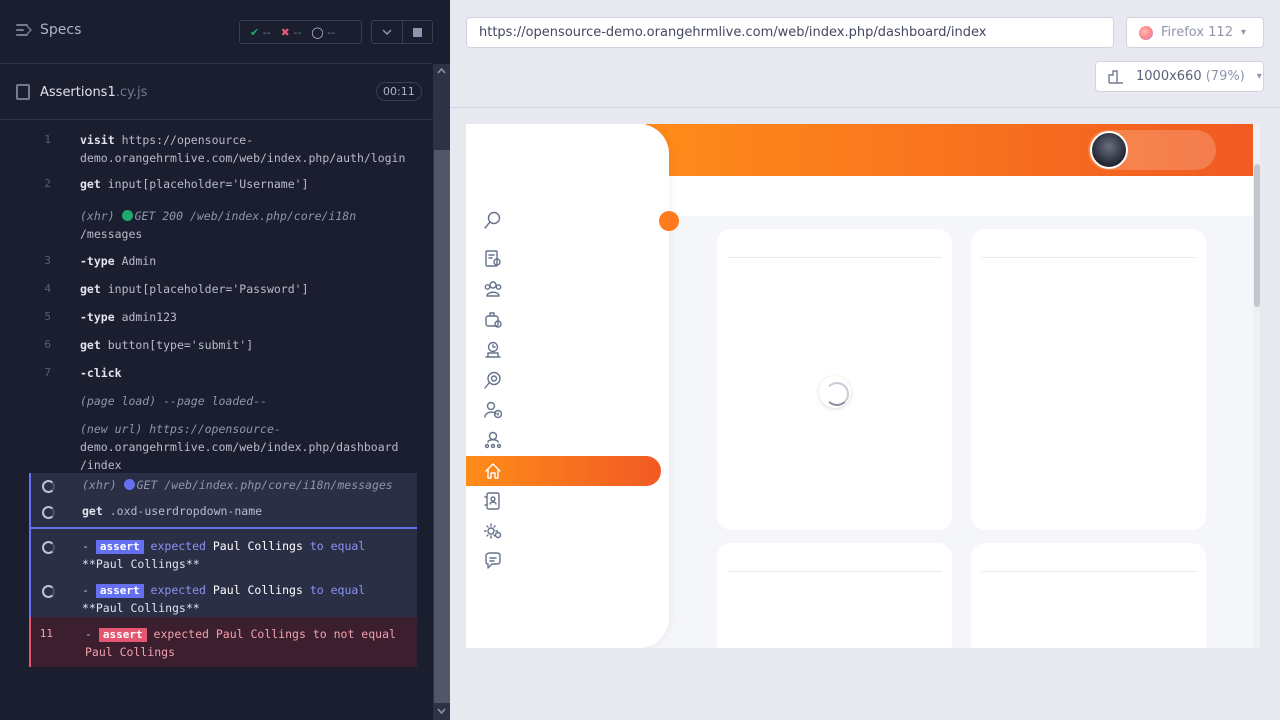  I want to click on command-message: button[type='submit'], so click(180, 345).